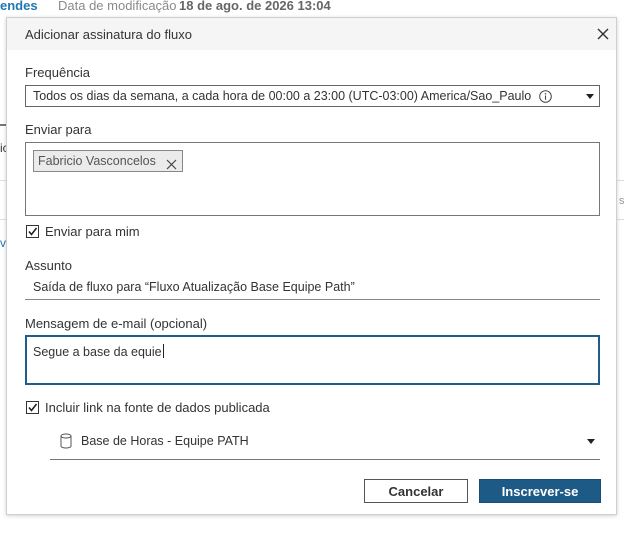 This screenshot has height=533, width=624. I want to click on dialog-header: Adicionar assinatura do fluxo, so click(311, 34).